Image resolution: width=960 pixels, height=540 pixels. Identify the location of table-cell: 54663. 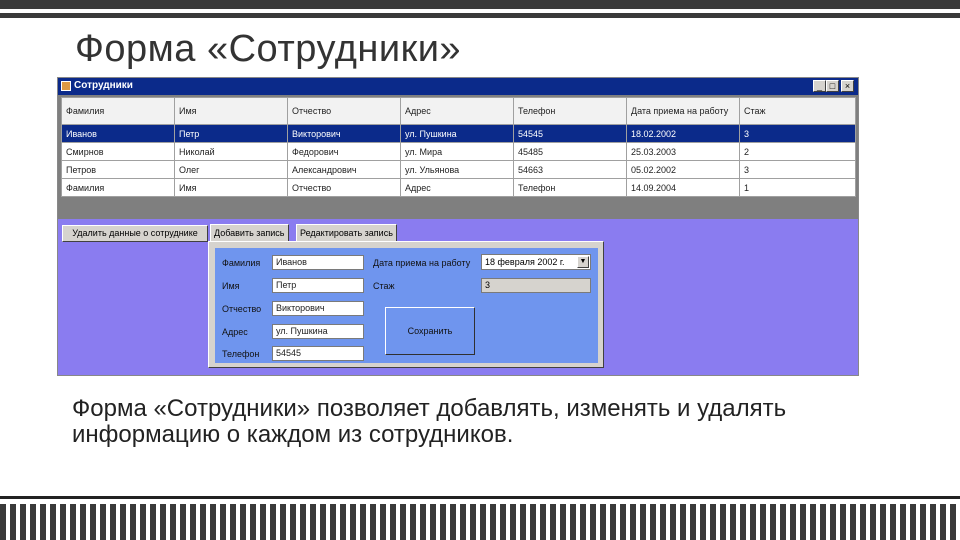
(570, 169).